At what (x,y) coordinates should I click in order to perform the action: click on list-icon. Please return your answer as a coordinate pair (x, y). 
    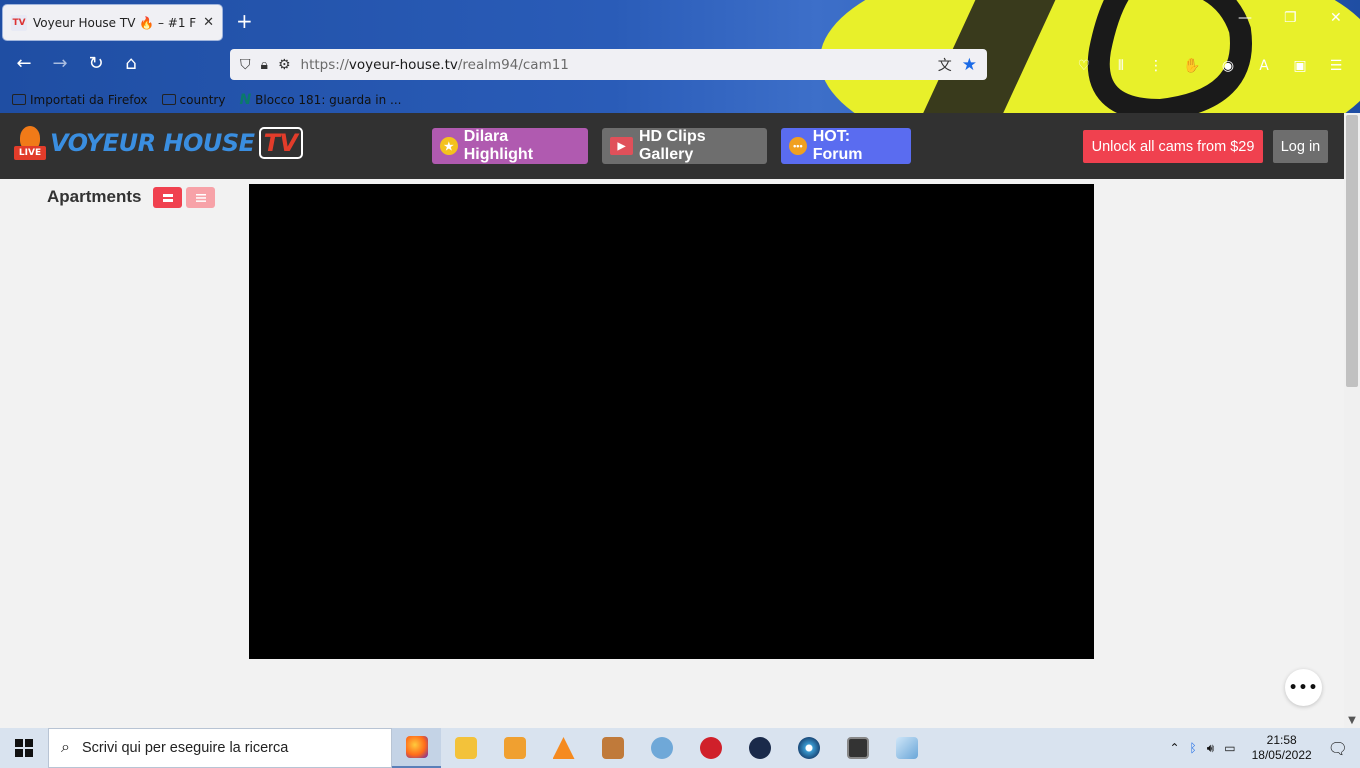
    Looking at the image, I should click on (200, 197).